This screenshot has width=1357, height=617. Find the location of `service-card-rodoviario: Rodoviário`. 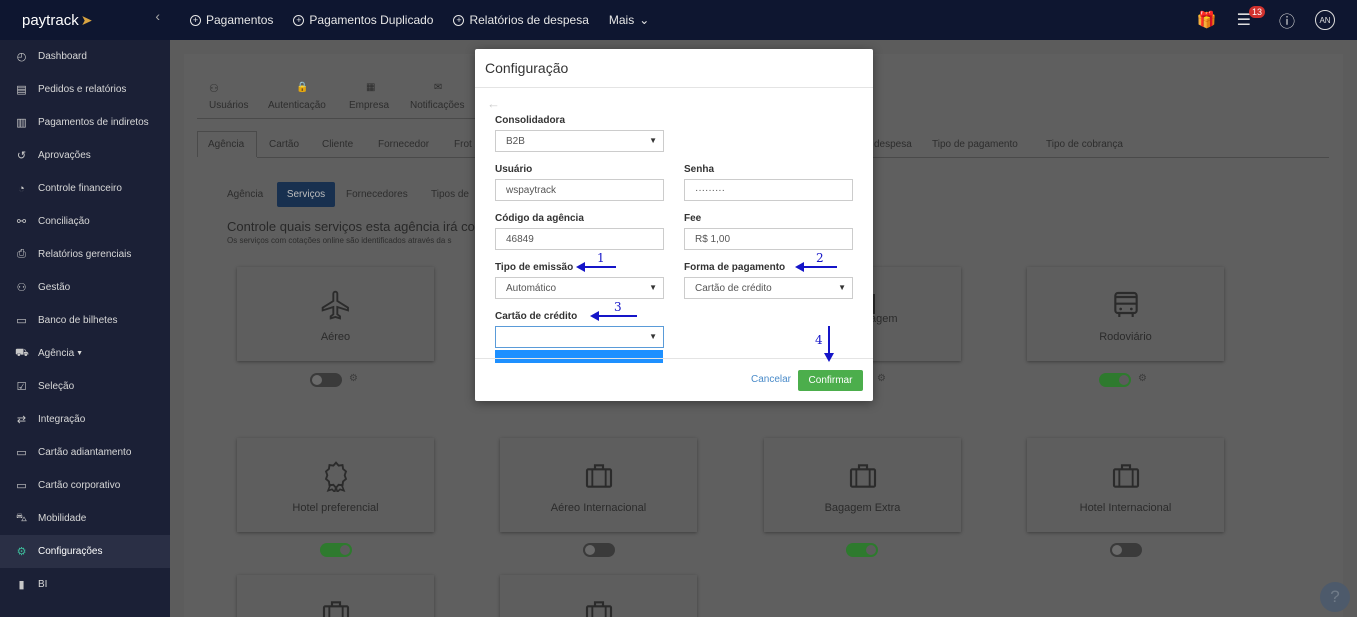

service-card-rodoviario: Rodoviário is located at coordinates (1125, 314).